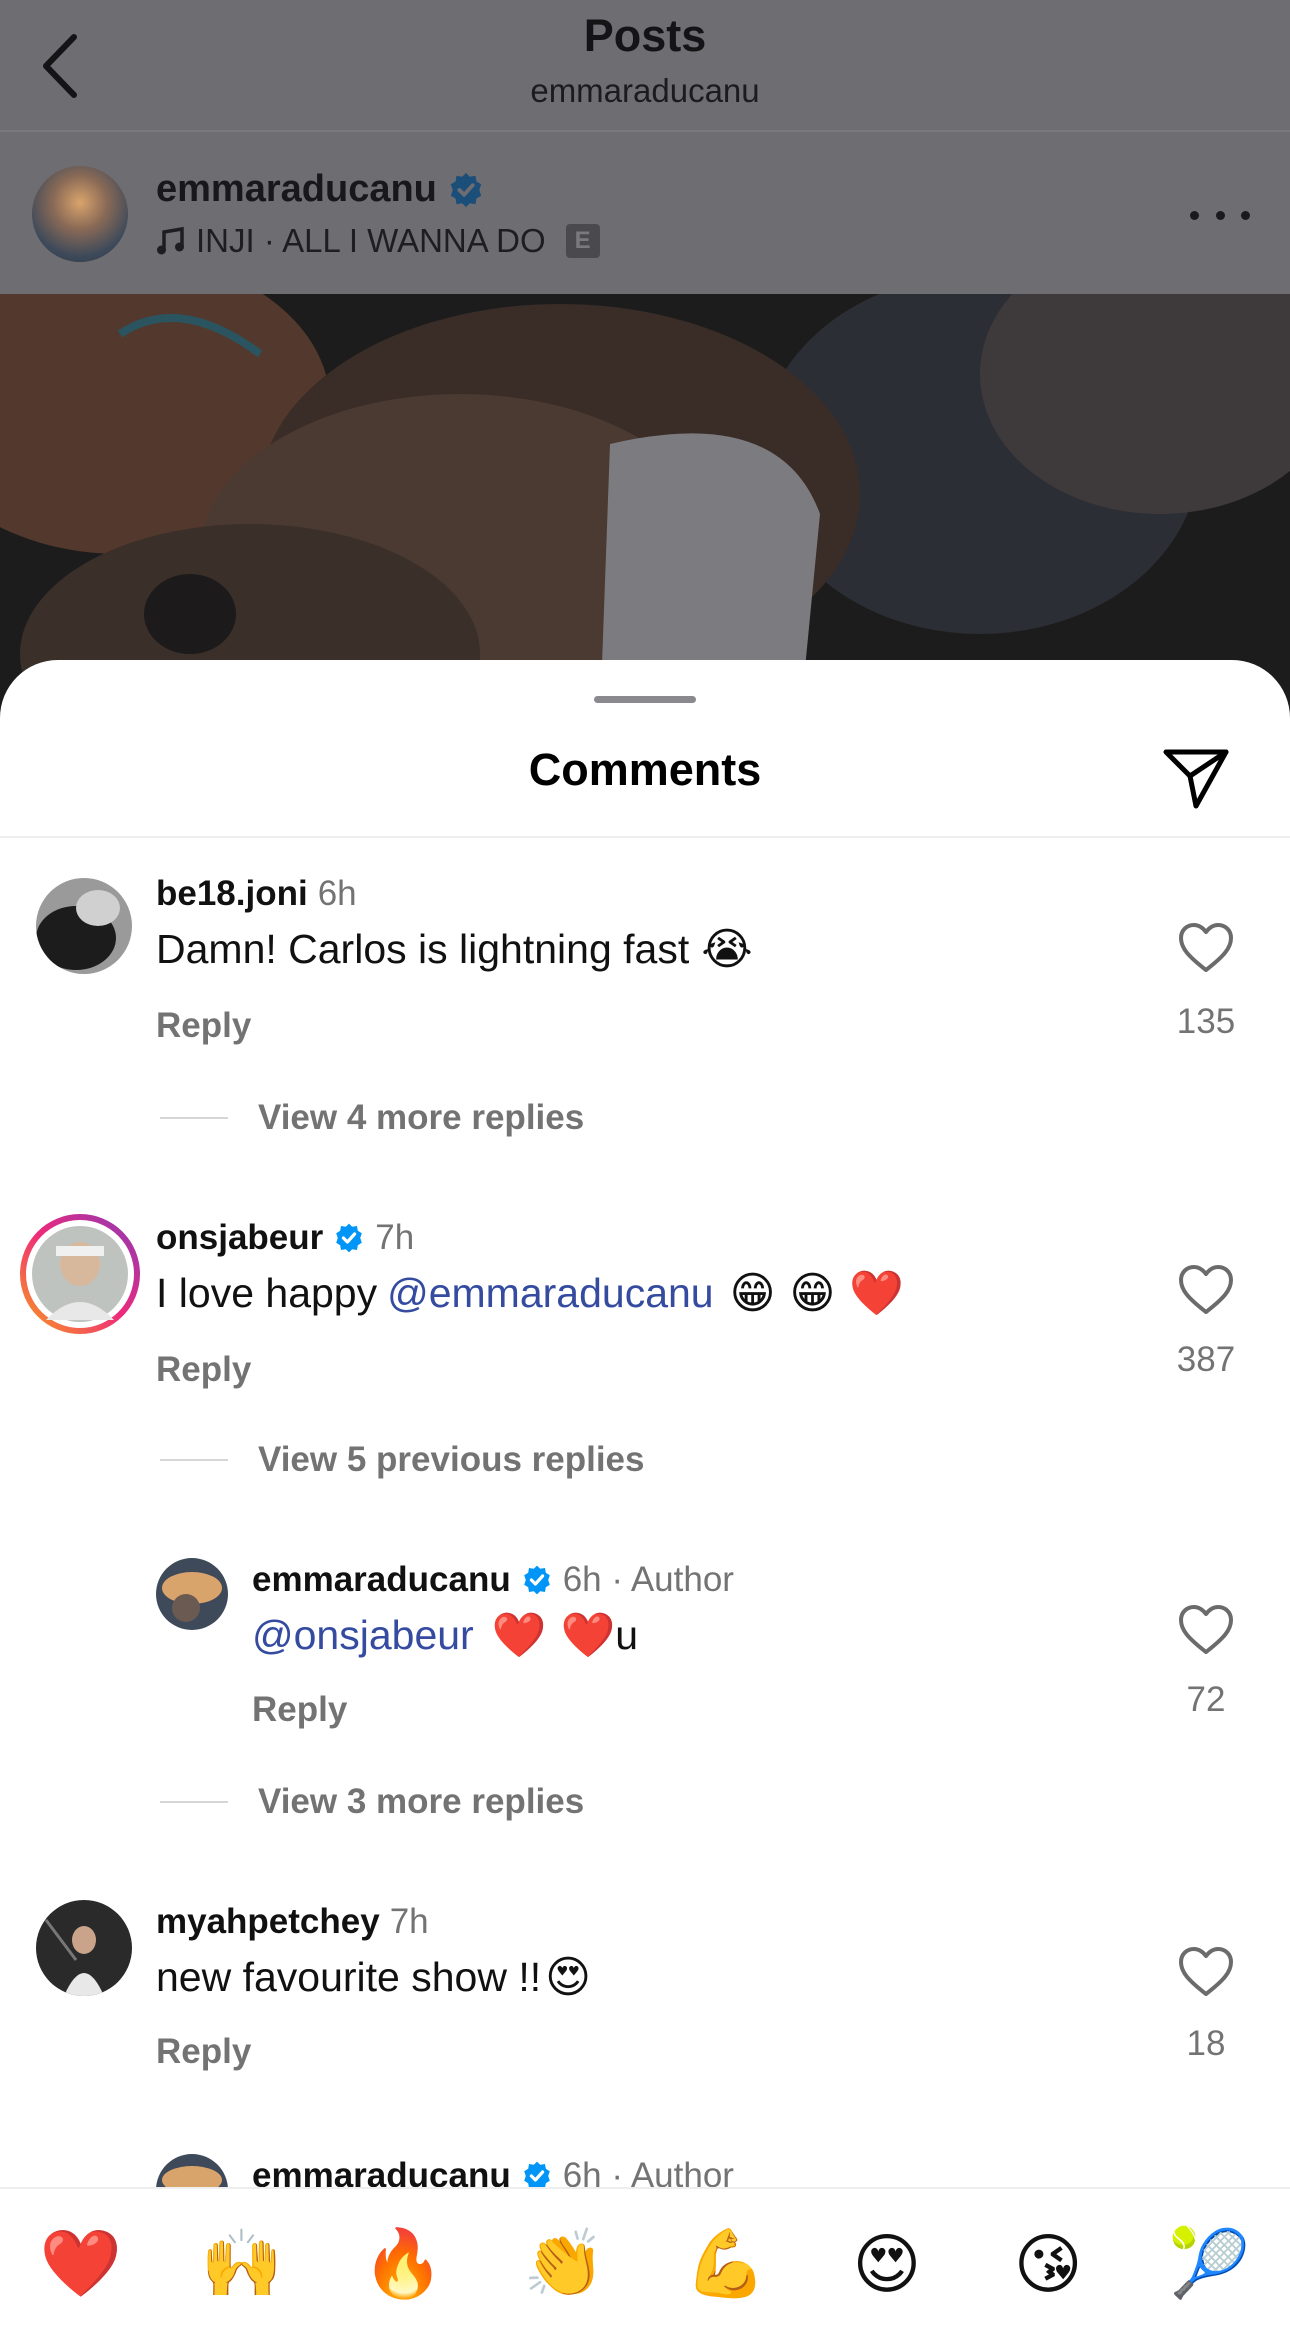  I want to click on emoji-clap-button: 👏, so click(564, 2264).